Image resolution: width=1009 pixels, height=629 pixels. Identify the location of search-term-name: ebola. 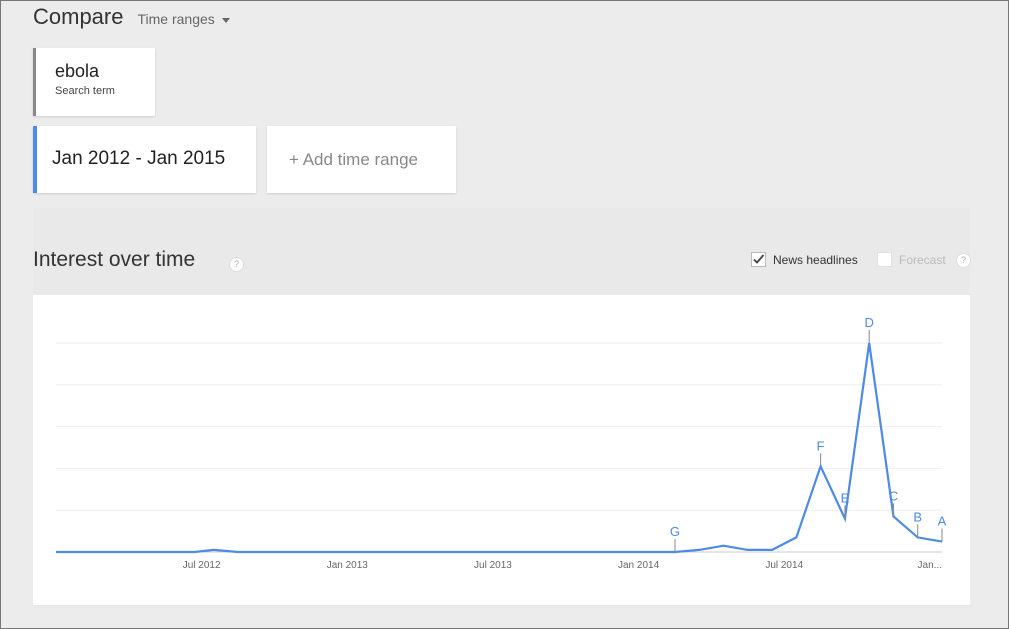
(77, 71).